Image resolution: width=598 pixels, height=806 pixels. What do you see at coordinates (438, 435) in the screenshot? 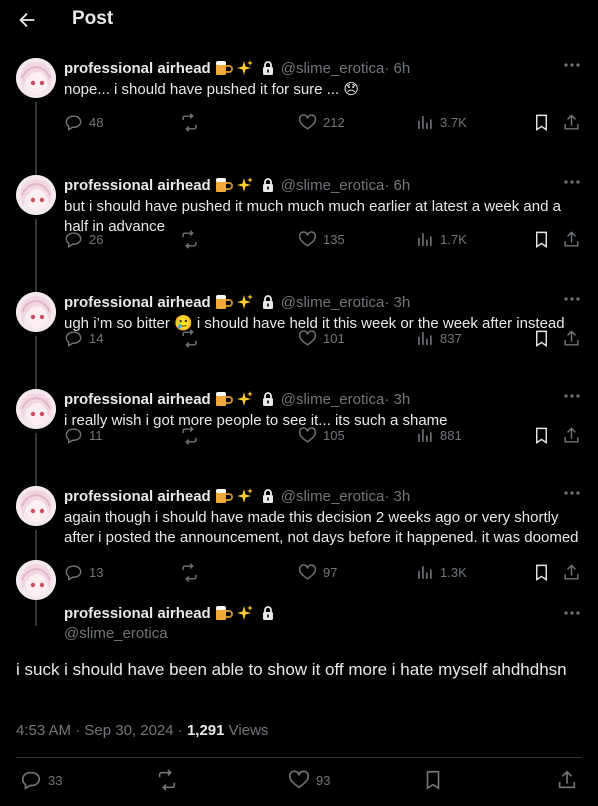
I see `views-button: 881` at bounding box center [438, 435].